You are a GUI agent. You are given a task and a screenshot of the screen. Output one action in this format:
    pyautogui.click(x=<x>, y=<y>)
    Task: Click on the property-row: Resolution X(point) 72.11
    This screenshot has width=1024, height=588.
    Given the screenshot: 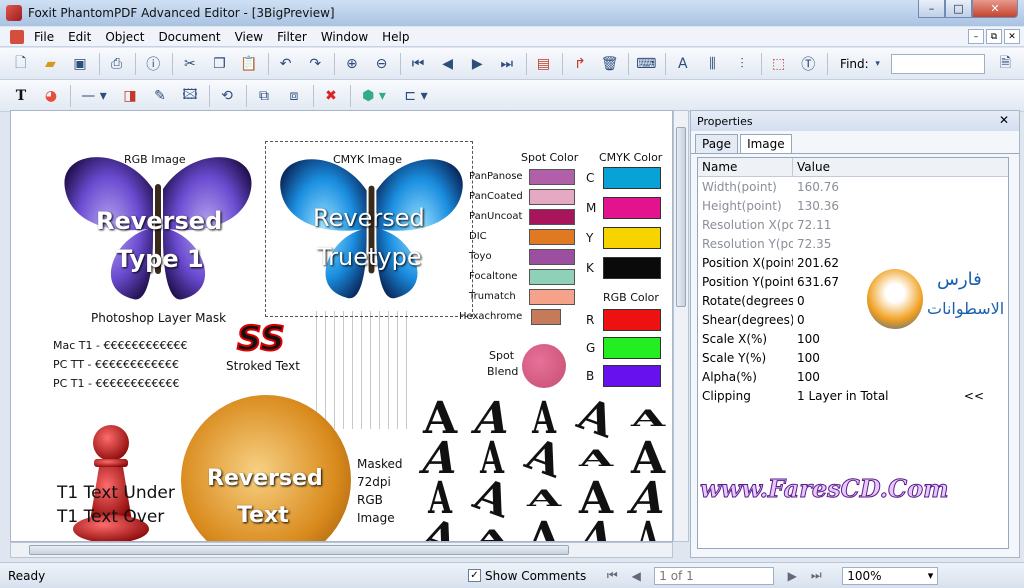 What is the action you would take?
    pyautogui.click(x=853, y=224)
    